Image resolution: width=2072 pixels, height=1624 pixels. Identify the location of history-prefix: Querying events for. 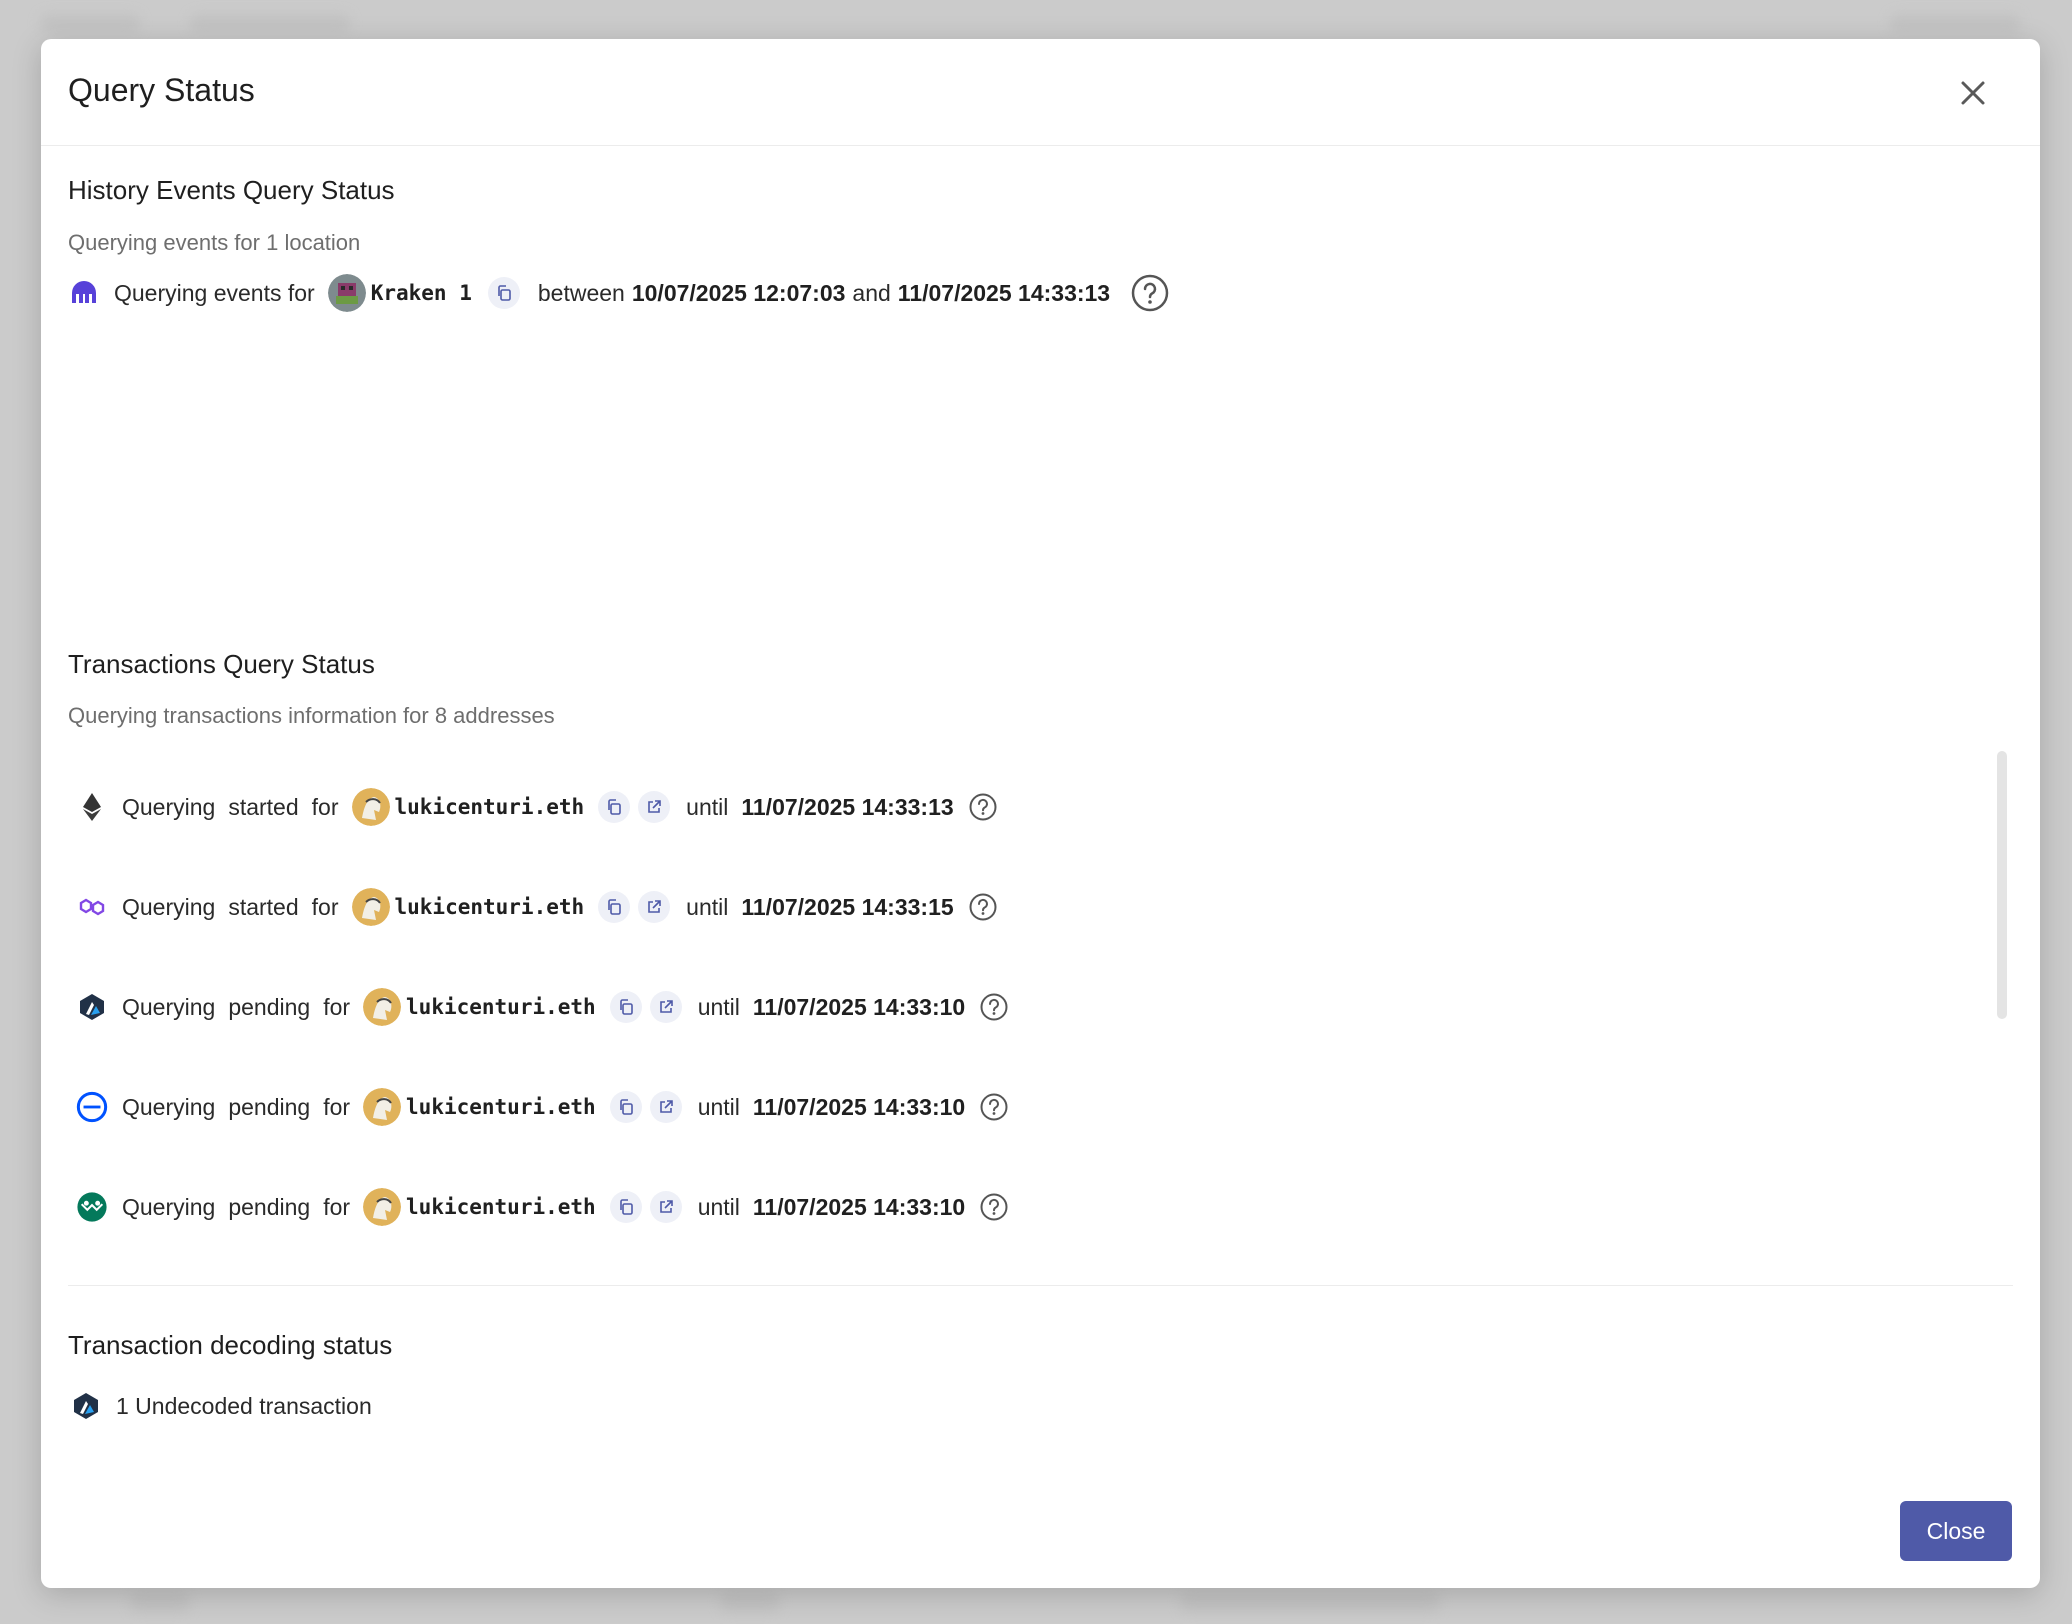
(214, 292).